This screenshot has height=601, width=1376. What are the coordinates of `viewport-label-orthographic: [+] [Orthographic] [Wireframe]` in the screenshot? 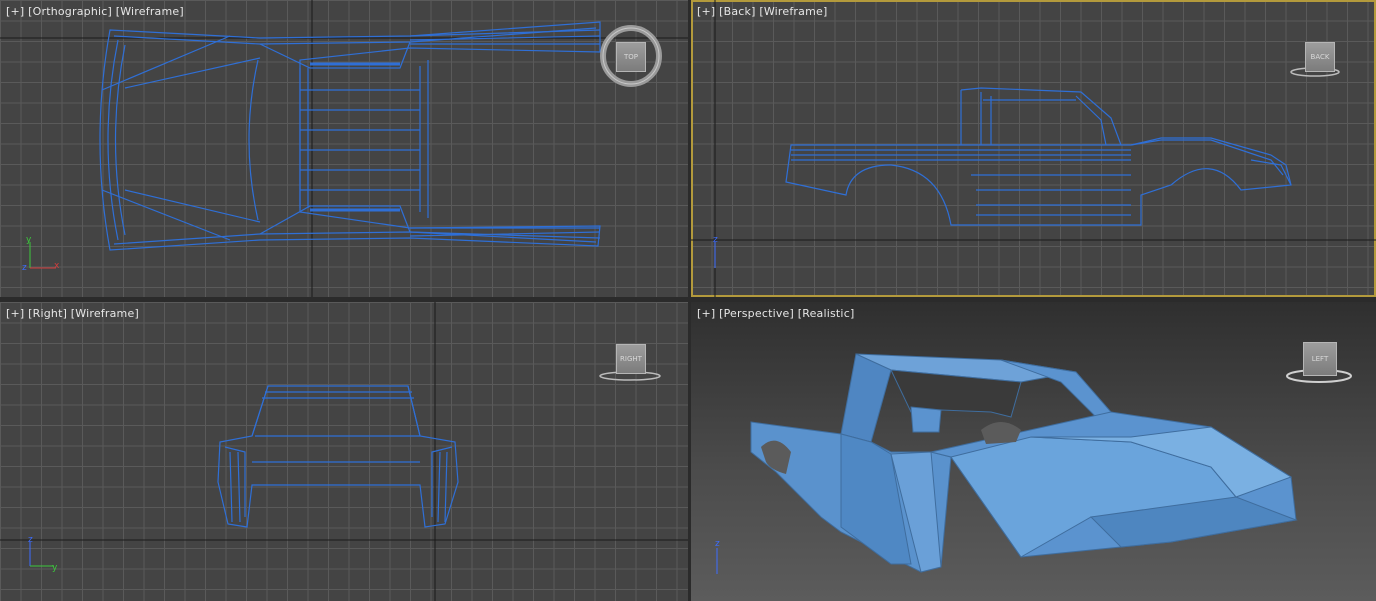 It's located at (95, 11).